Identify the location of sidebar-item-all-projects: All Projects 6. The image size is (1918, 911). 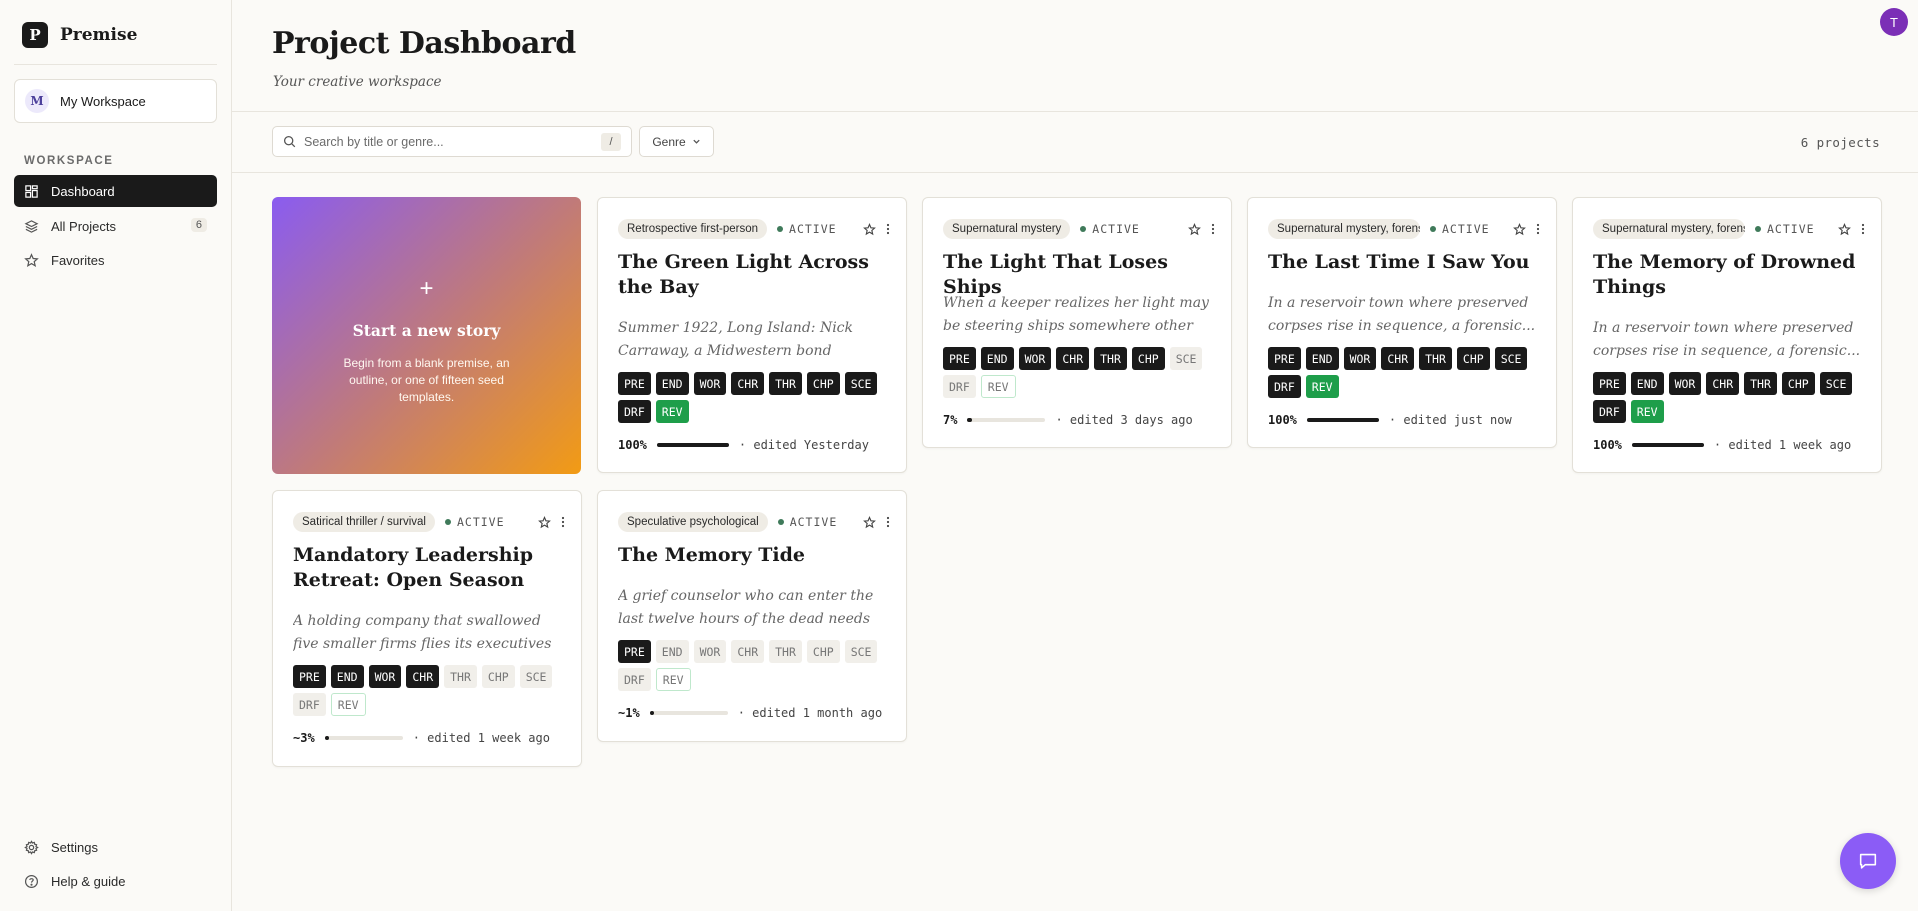
(115, 226).